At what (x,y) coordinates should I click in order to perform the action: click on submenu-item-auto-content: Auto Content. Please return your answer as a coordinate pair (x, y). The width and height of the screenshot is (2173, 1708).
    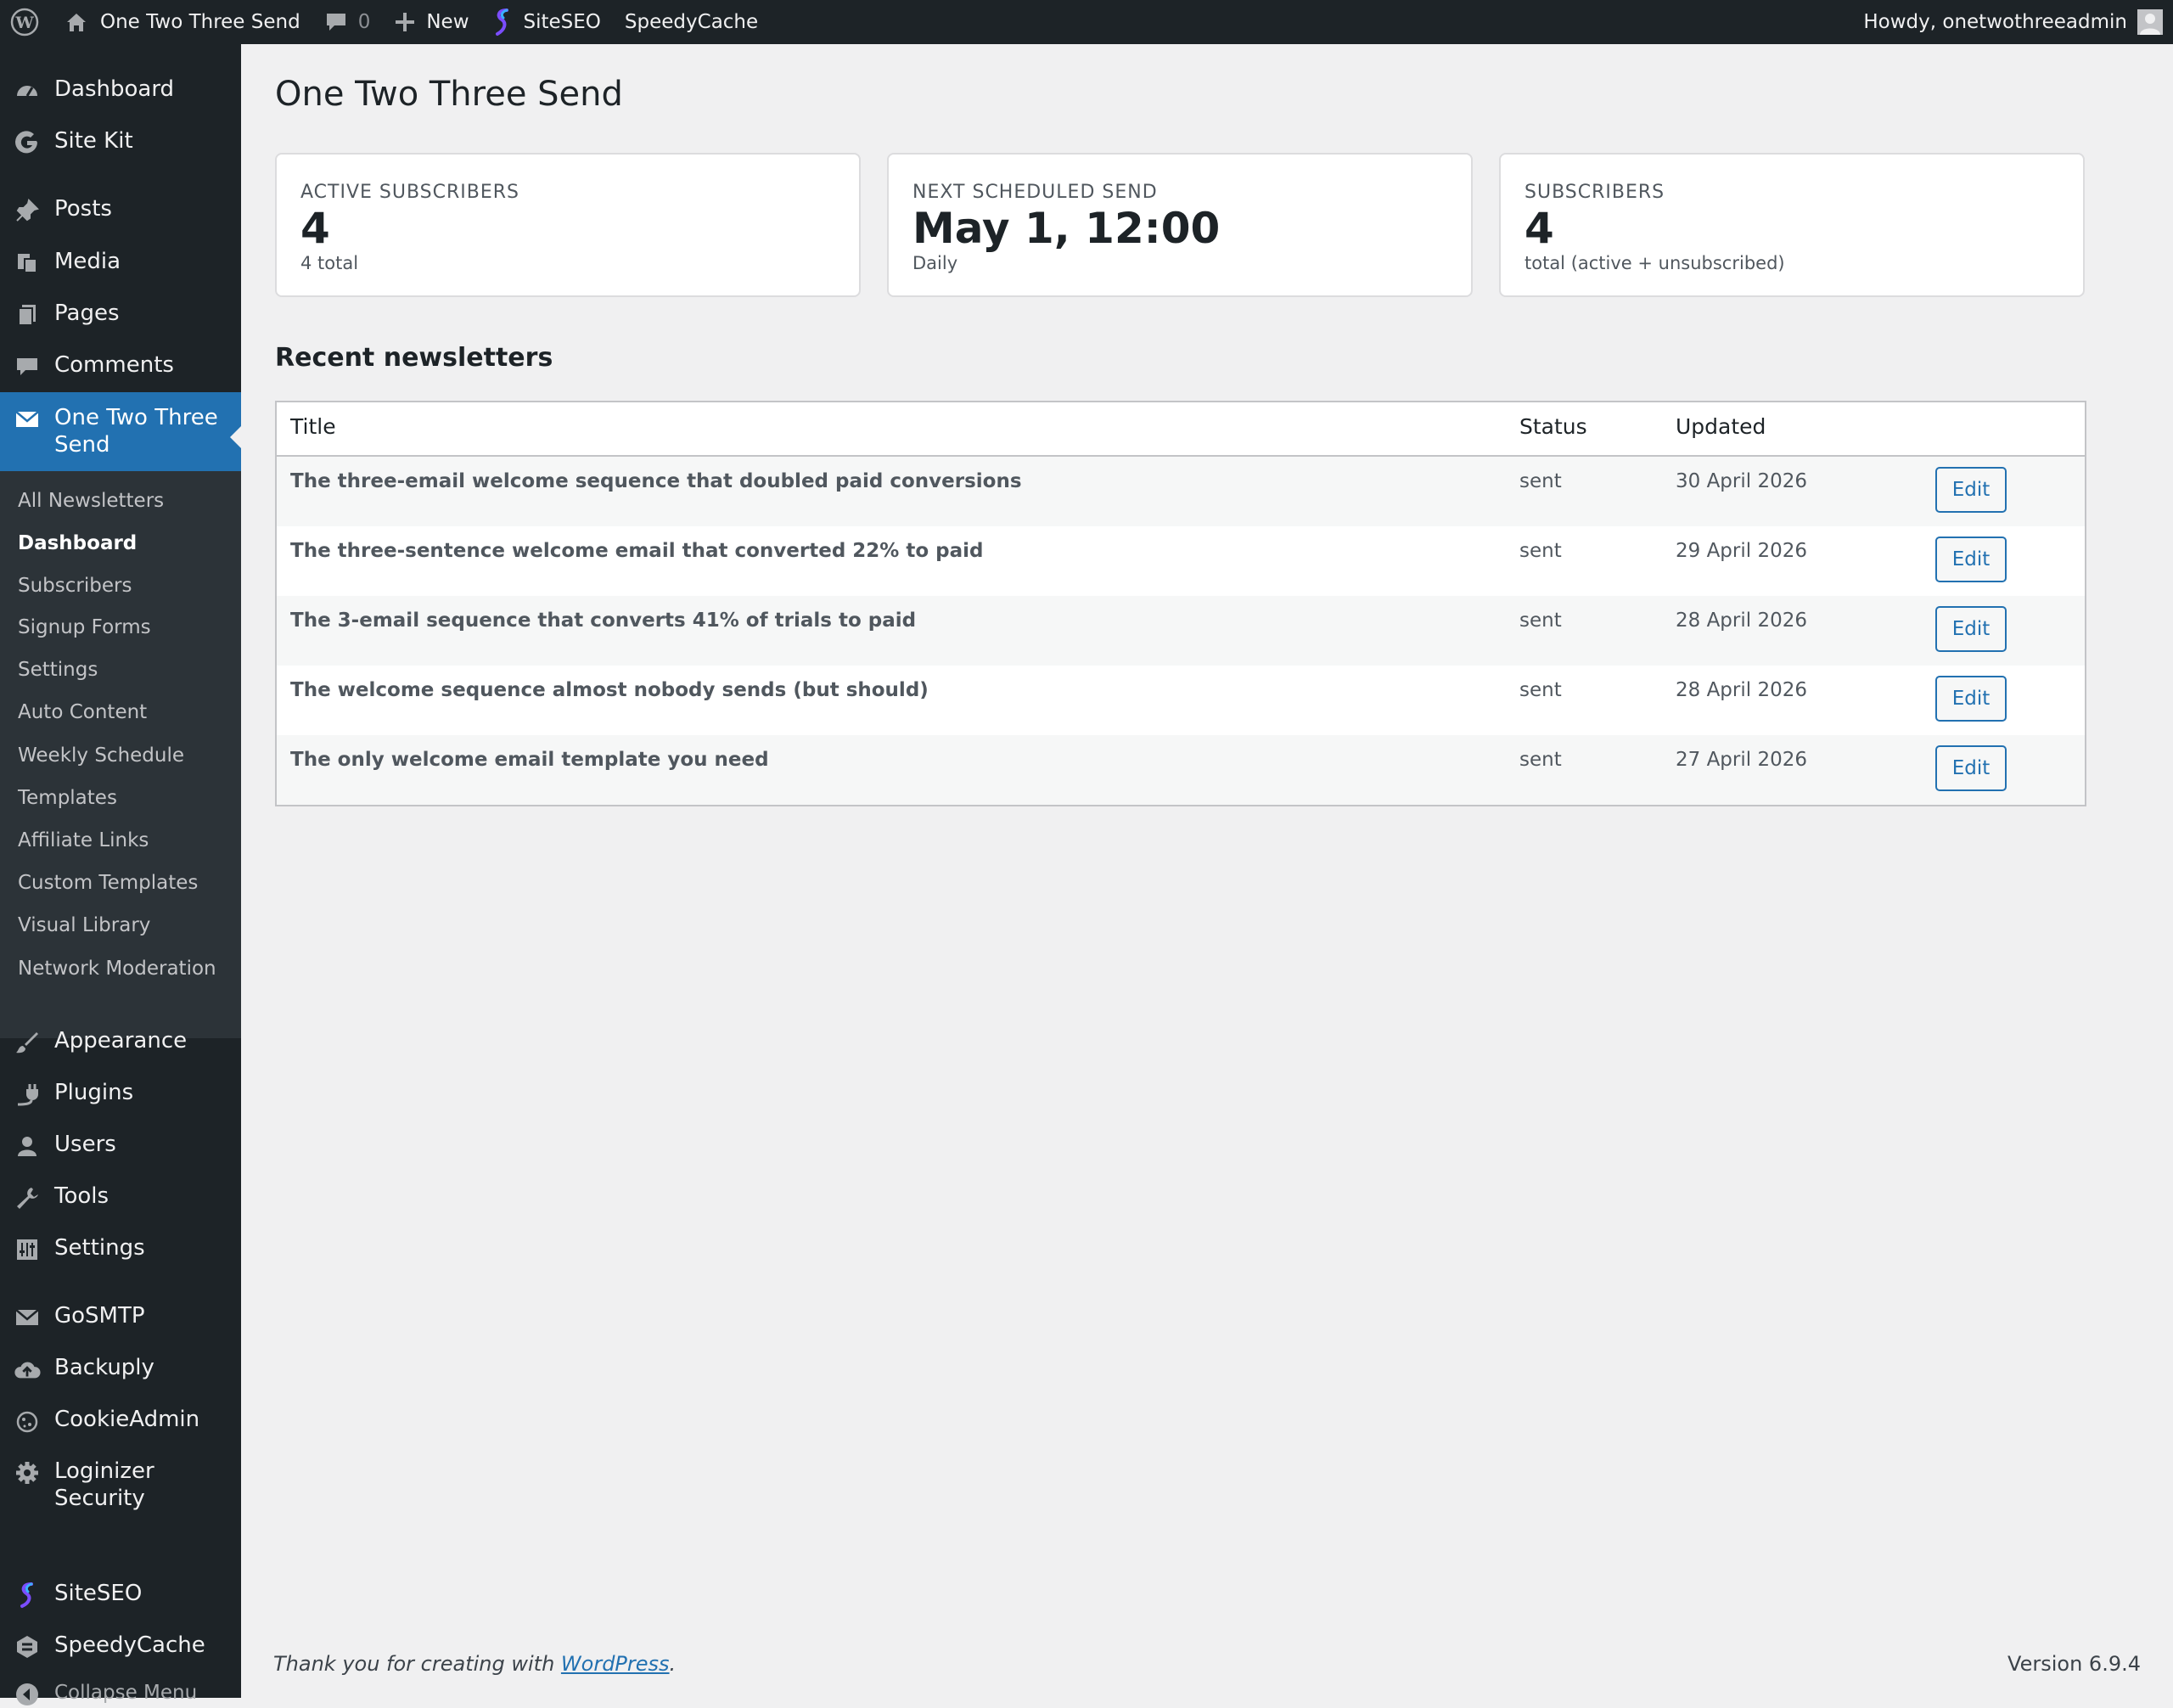
    Looking at the image, I should click on (82, 712).